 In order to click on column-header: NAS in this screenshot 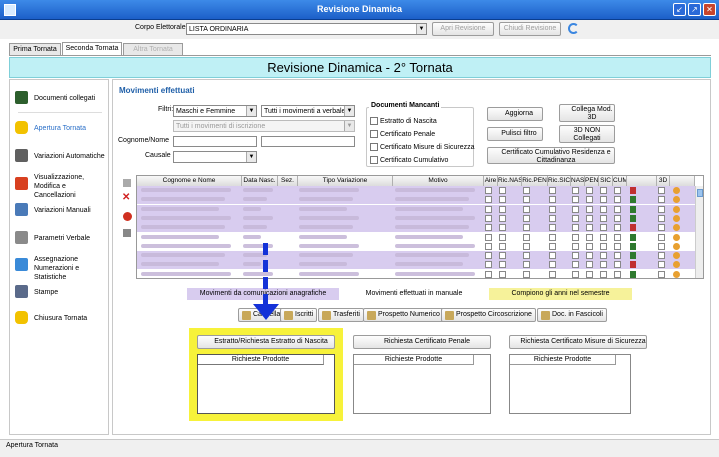, I will do `click(578, 181)`.